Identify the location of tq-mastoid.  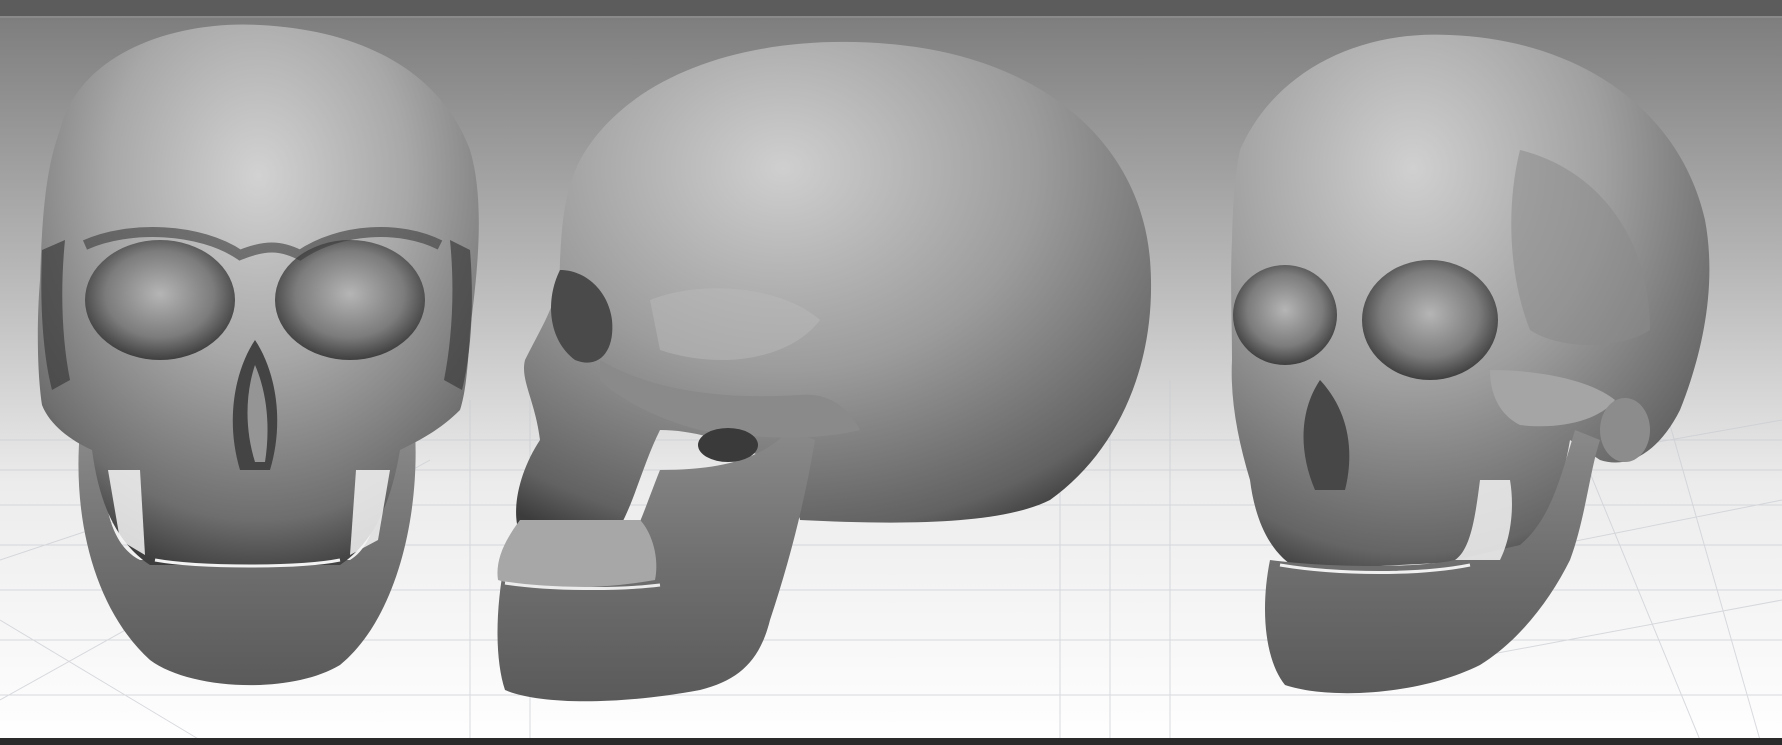
(1625, 430).